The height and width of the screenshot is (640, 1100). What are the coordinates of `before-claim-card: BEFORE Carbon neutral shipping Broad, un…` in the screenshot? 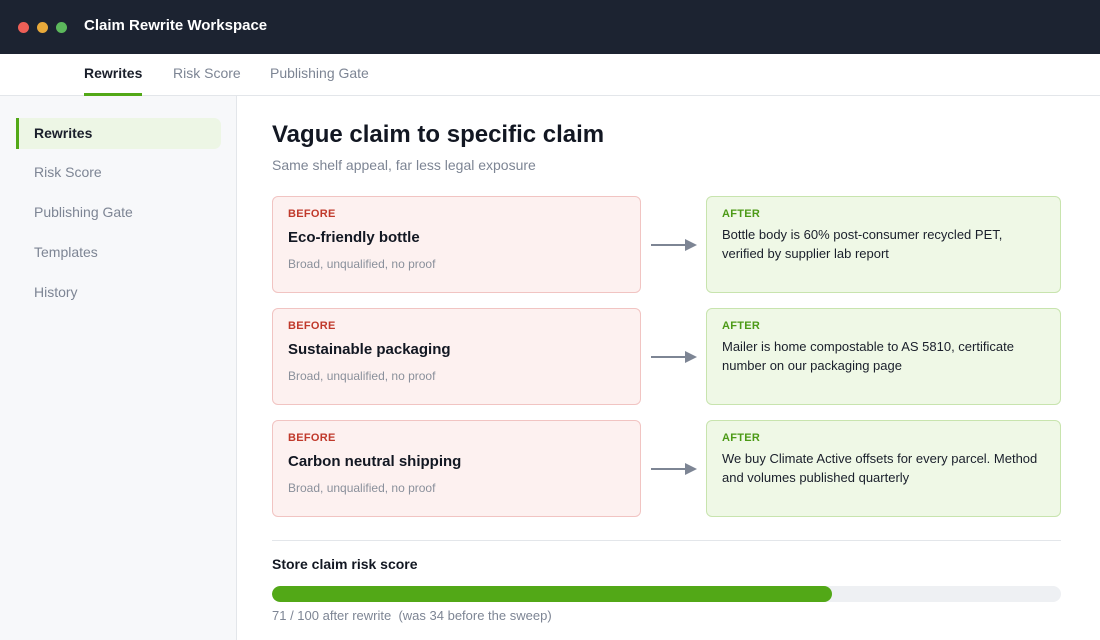 It's located at (456, 468).